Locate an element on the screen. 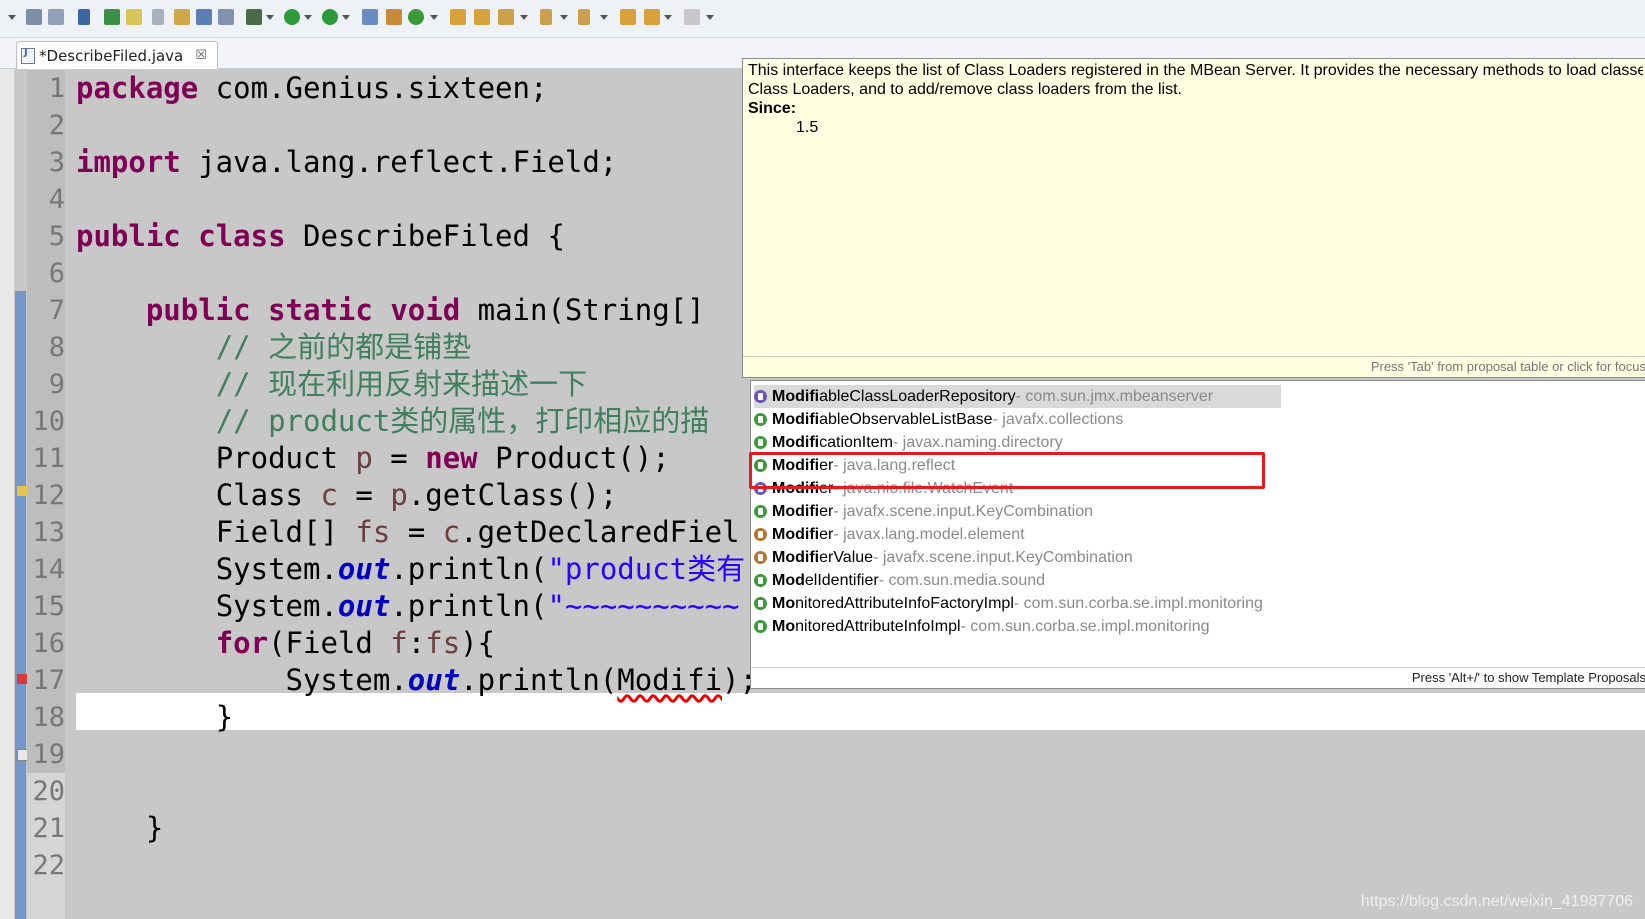 Image resolution: width=1645 pixels, height=919 pixels. line-number: 16 is located at coordinates (46, 643).